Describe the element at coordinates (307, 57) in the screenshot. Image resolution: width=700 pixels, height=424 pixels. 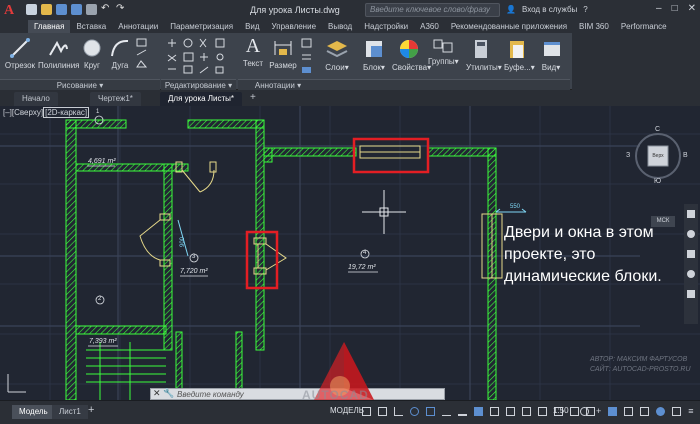
I see `annotation-small-icons` at that location.